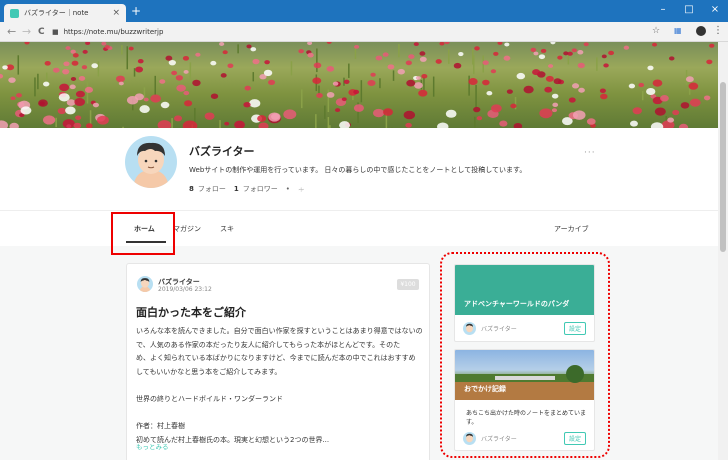 The image size is (728, 460). Describe the element at coordinates (715, 11) in the screenshot. I see `close-window-button: ×` at that location.